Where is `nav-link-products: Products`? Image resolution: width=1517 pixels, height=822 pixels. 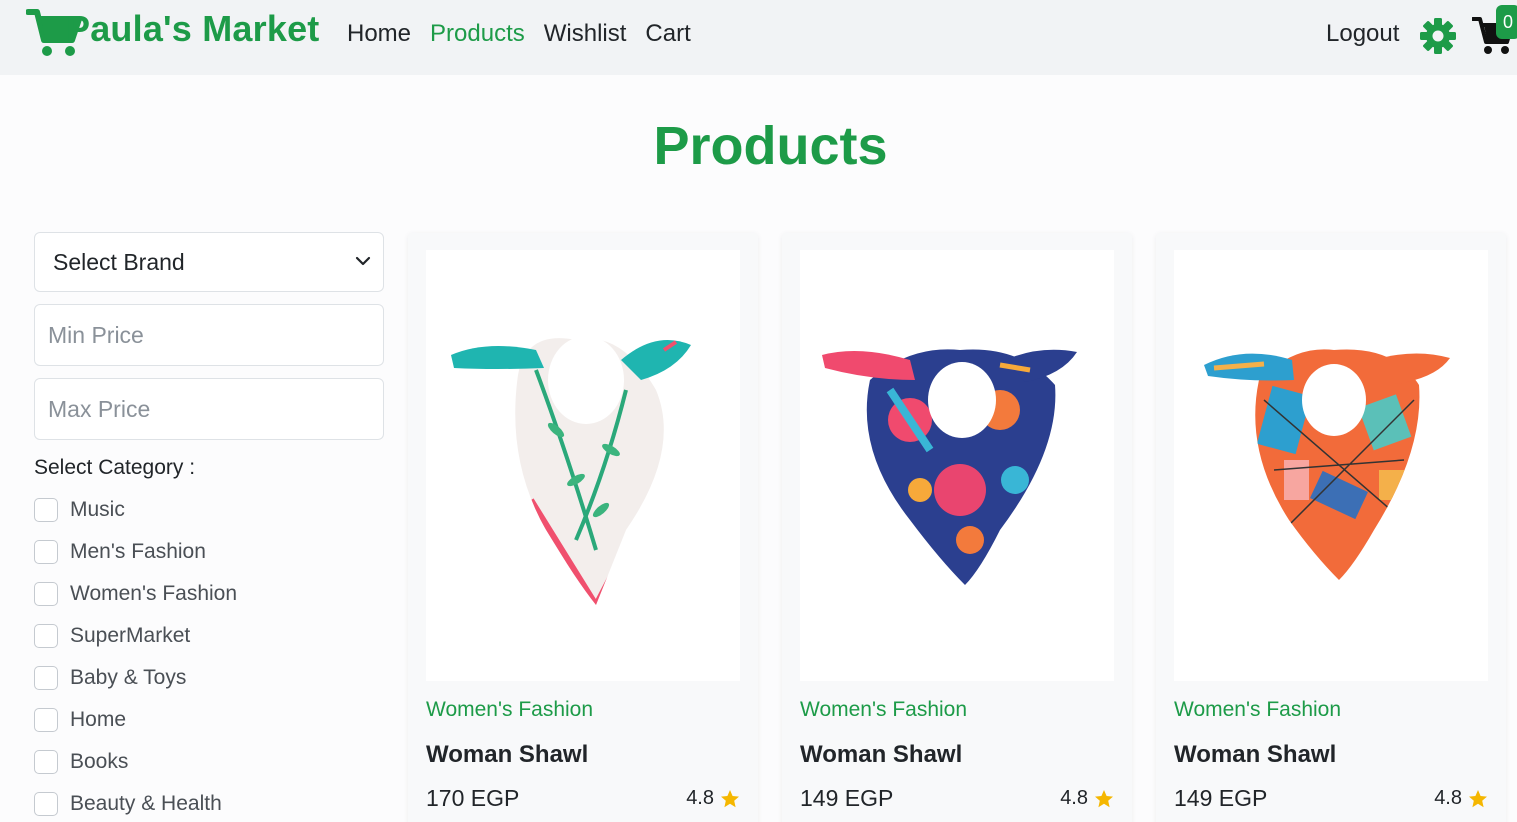 nav-link-products: Products is located at coordinates (477, 34).